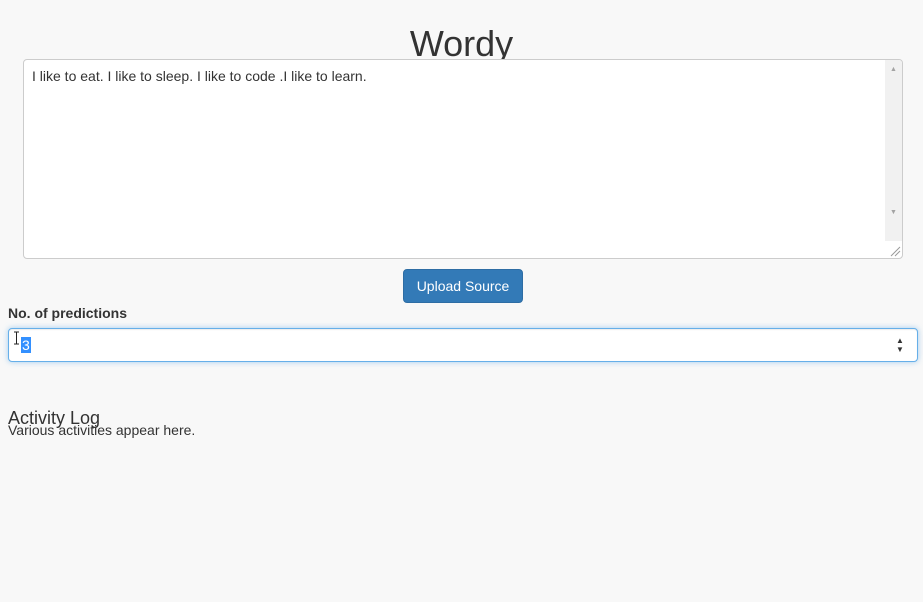 The height and width of the screenshot is (602, 923). Describe the element at coordinates (900, 349) in the screenshot. I see `spin-down-icon: ▼` at that location.